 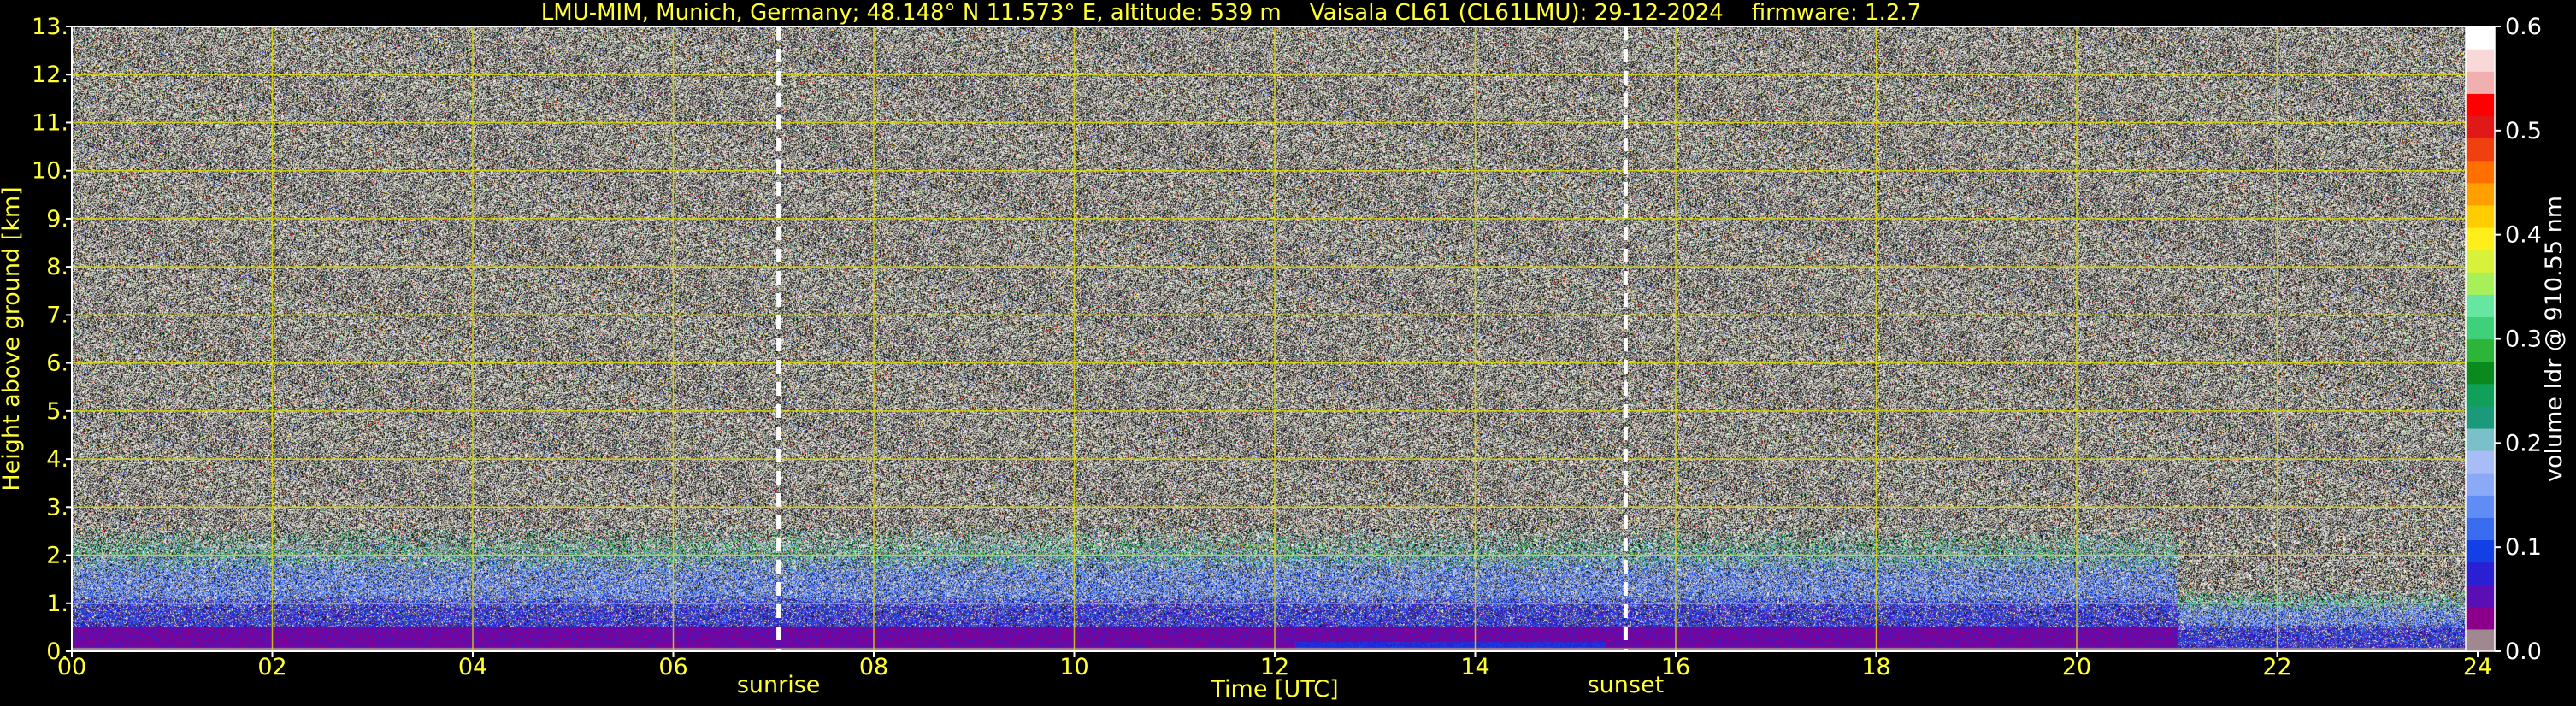 What do you see at coordinates (50, 75) in the screenshot?
I see `y-tick-label: 12.` at bounding box center [50, 75].